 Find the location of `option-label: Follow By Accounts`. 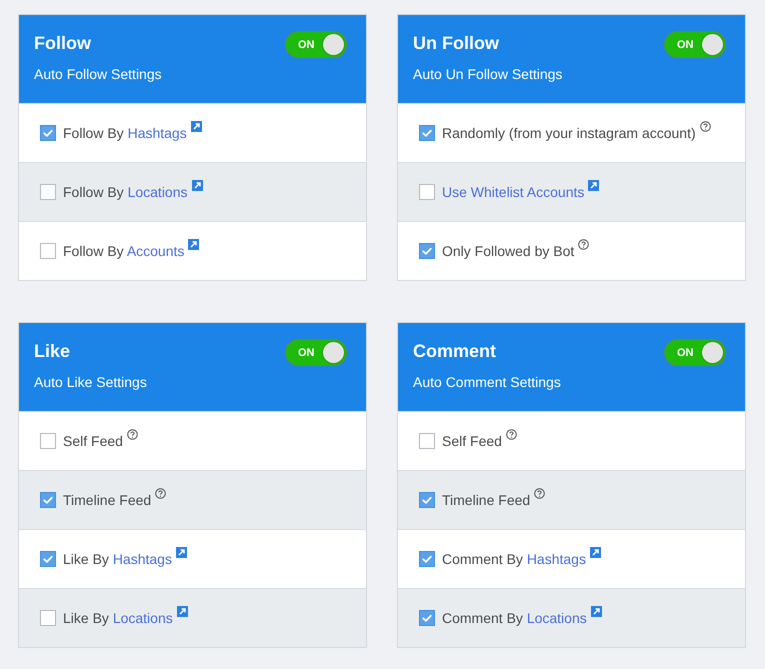

option-label: Follow By Accounts is located at coordinates (123, 251).